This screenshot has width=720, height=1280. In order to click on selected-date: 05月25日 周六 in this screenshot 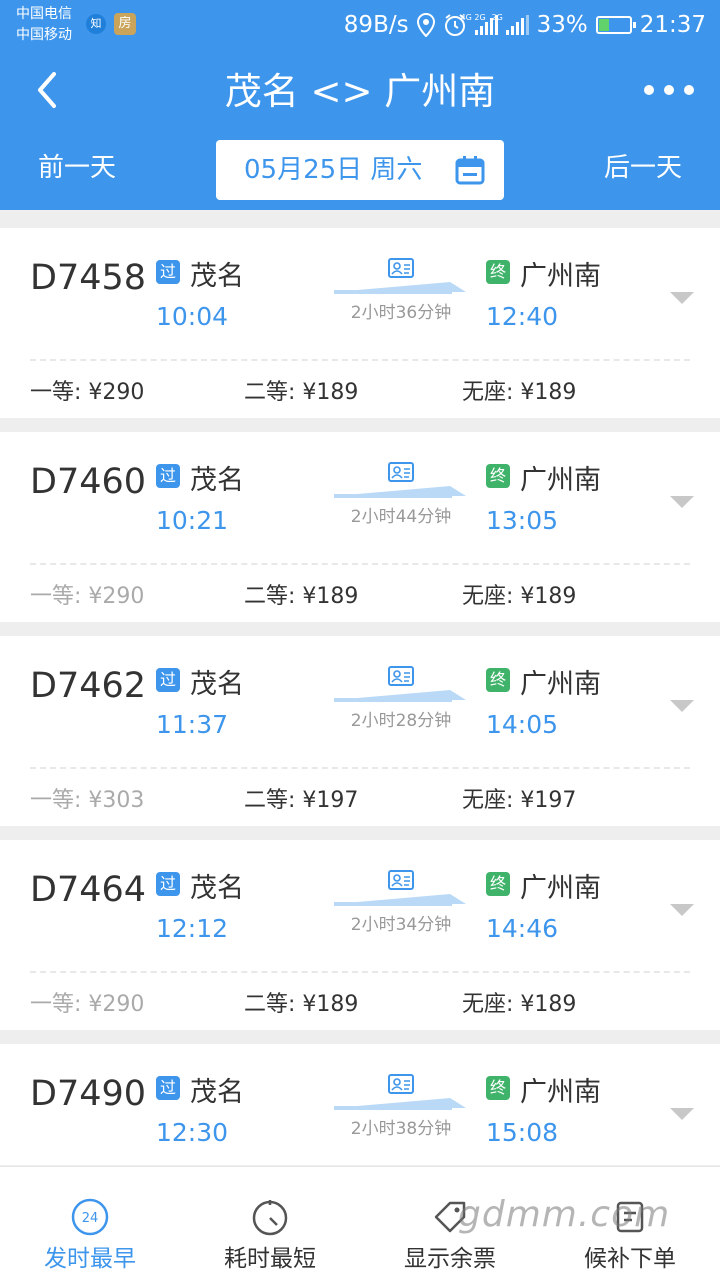, I will do `click(333, 170)`.